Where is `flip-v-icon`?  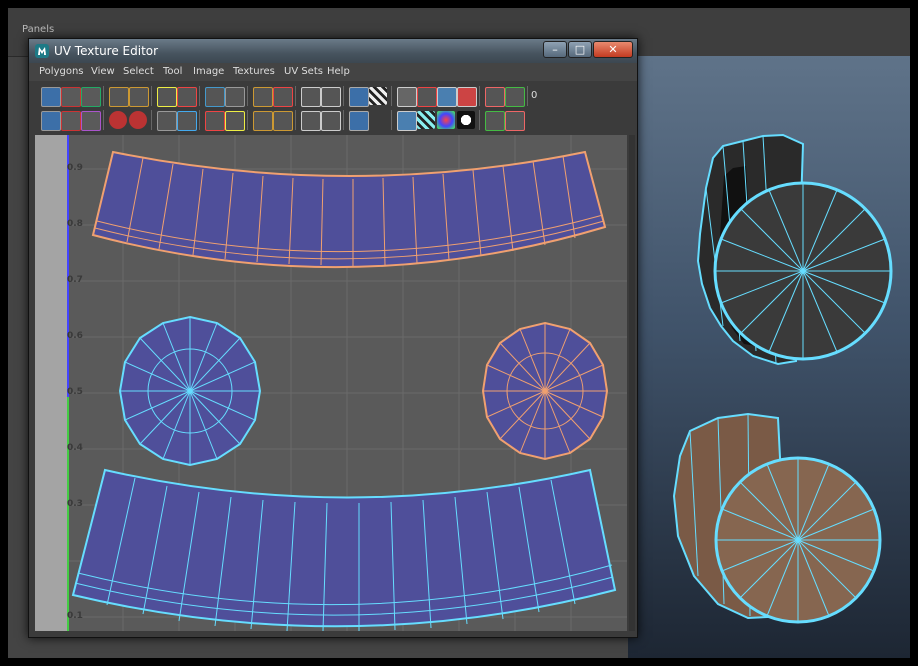 flip-v-icon is located at coordinates (187, 97).